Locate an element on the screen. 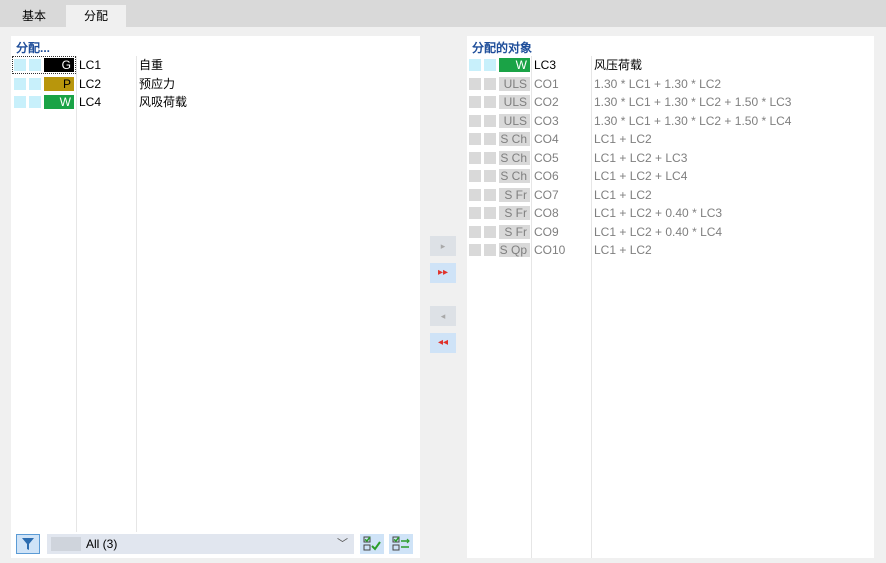 This screenshot has width=886, height=563. item-id: CO2 is located at coordinates (546, 102).